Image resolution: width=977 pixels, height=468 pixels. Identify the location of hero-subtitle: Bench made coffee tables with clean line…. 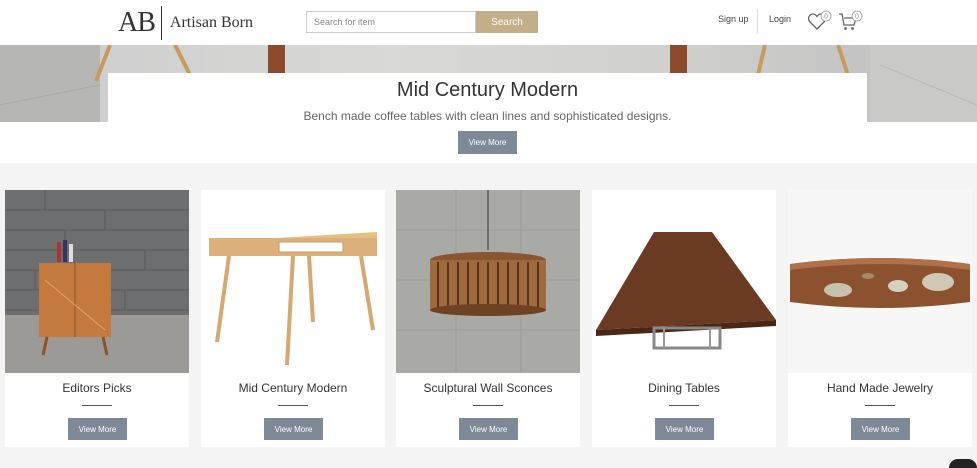
(487, 116).